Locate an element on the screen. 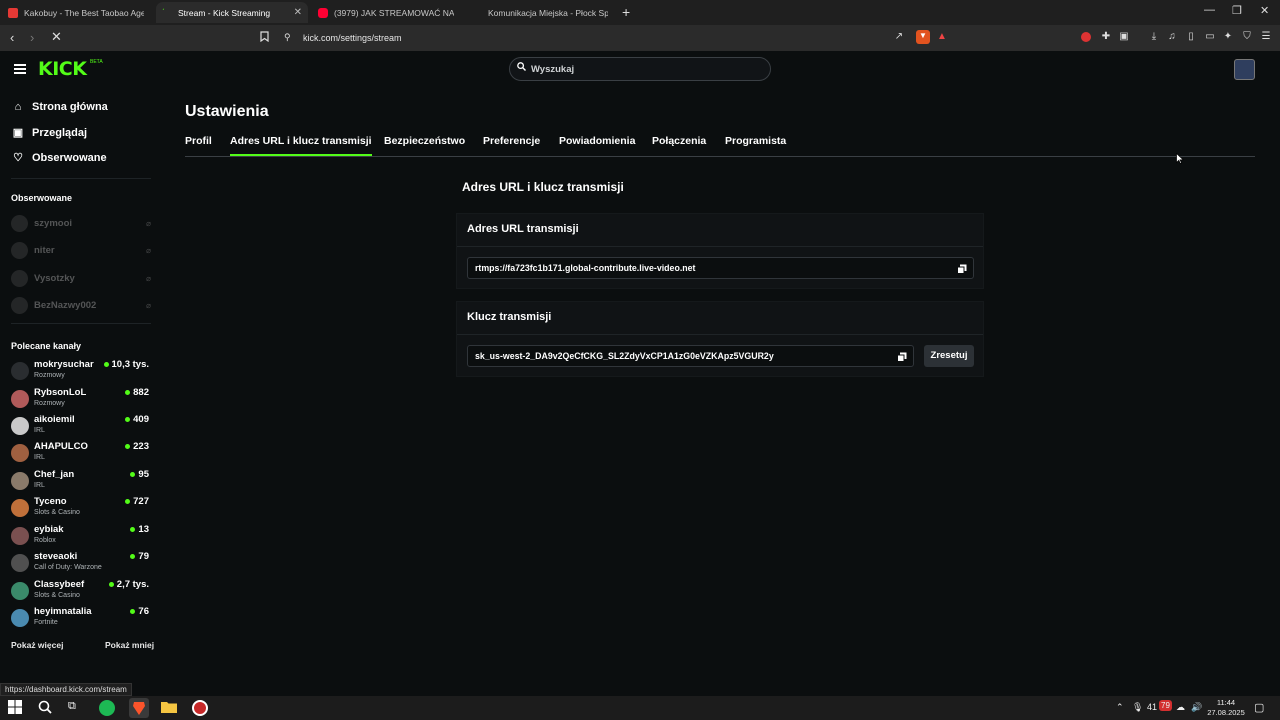 This screenshot has height=720, width=1280. tab-developer: Programista is located at coordinates (755, 141).